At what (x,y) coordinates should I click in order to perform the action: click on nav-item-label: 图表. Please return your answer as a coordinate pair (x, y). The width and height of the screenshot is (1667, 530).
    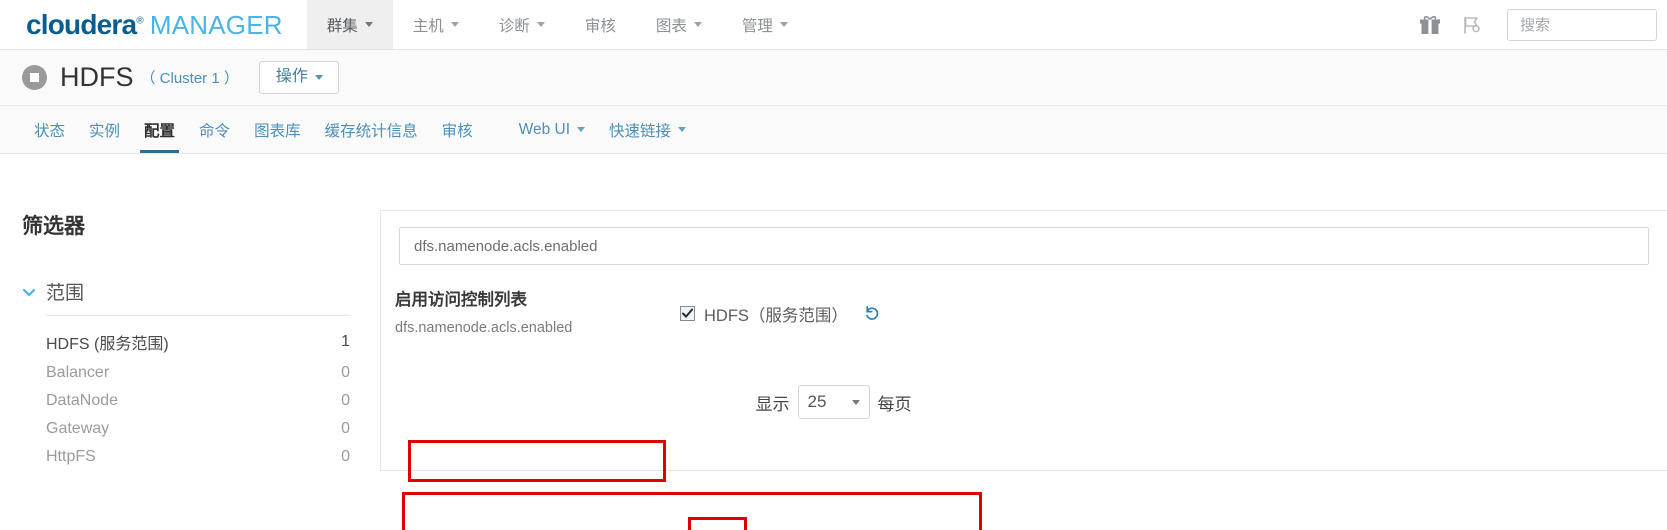
    Looking at the image, I should click on (671, 26).